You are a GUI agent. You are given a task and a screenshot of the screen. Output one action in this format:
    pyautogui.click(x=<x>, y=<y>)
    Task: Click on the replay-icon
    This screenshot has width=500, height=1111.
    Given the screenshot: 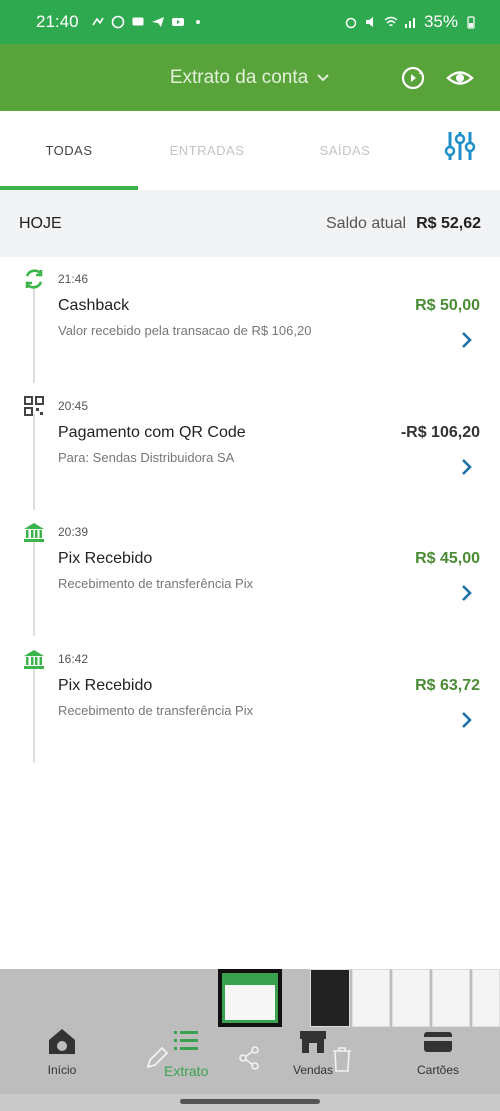 What is the action you would take?
    pyautogui.click(x=413, y=78)
    